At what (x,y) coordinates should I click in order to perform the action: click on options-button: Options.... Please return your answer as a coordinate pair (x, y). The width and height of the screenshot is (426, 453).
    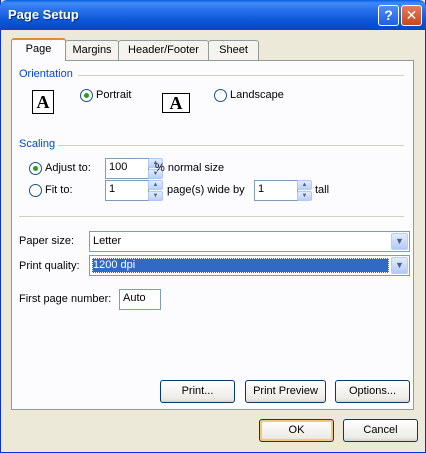
    Looking at the image, I should click on (372, 391).